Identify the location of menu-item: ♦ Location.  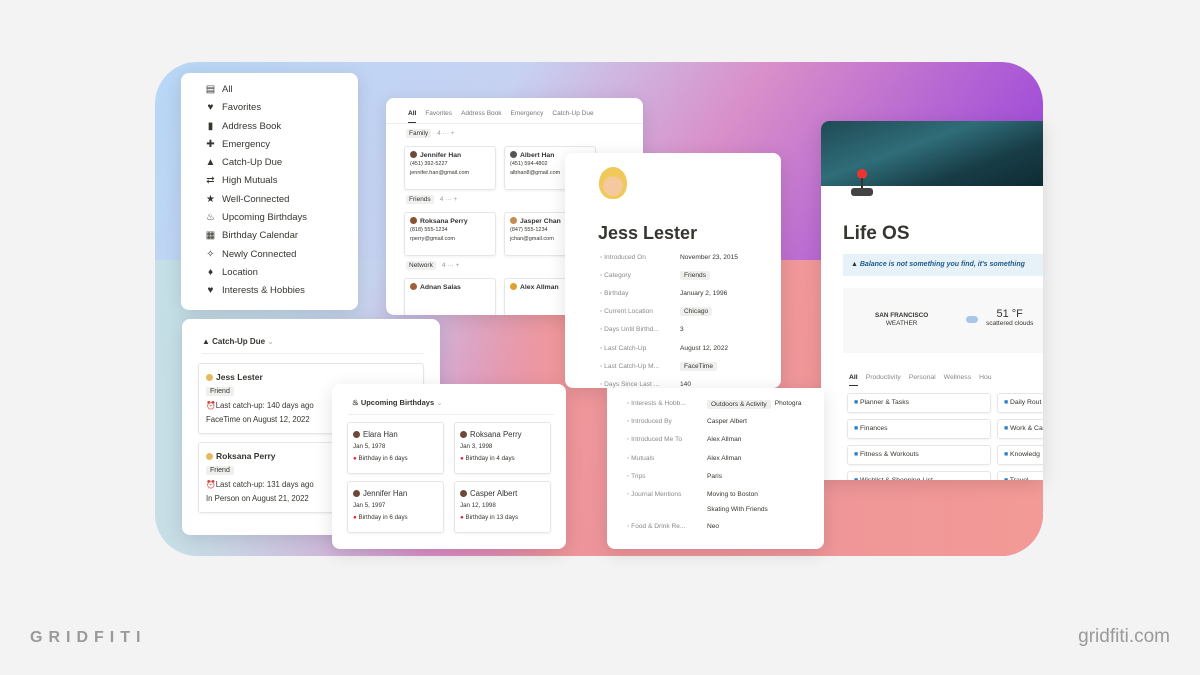
(269, 273).